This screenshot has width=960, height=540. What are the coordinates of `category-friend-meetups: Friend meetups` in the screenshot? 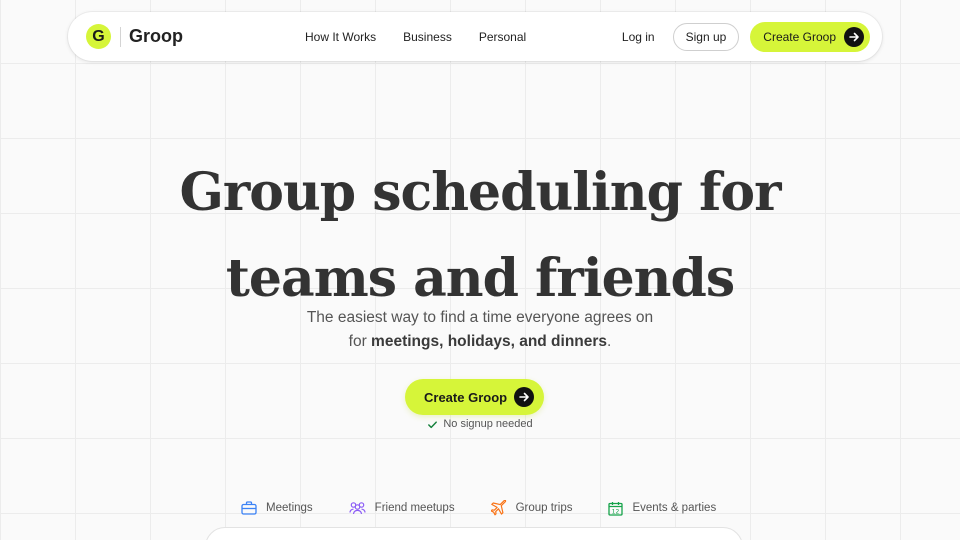 It's located at (402, 508).